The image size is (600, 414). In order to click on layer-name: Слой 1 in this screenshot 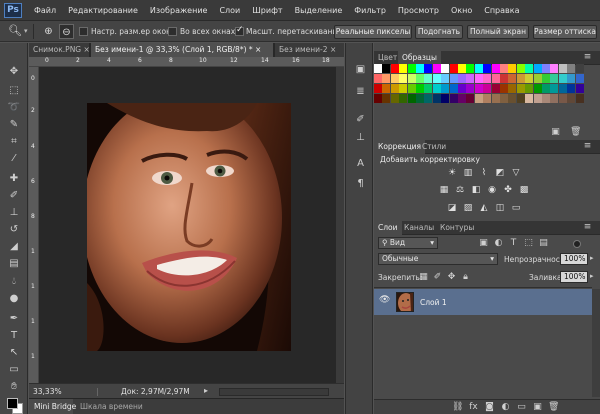, I will do `click(433, 302)`.